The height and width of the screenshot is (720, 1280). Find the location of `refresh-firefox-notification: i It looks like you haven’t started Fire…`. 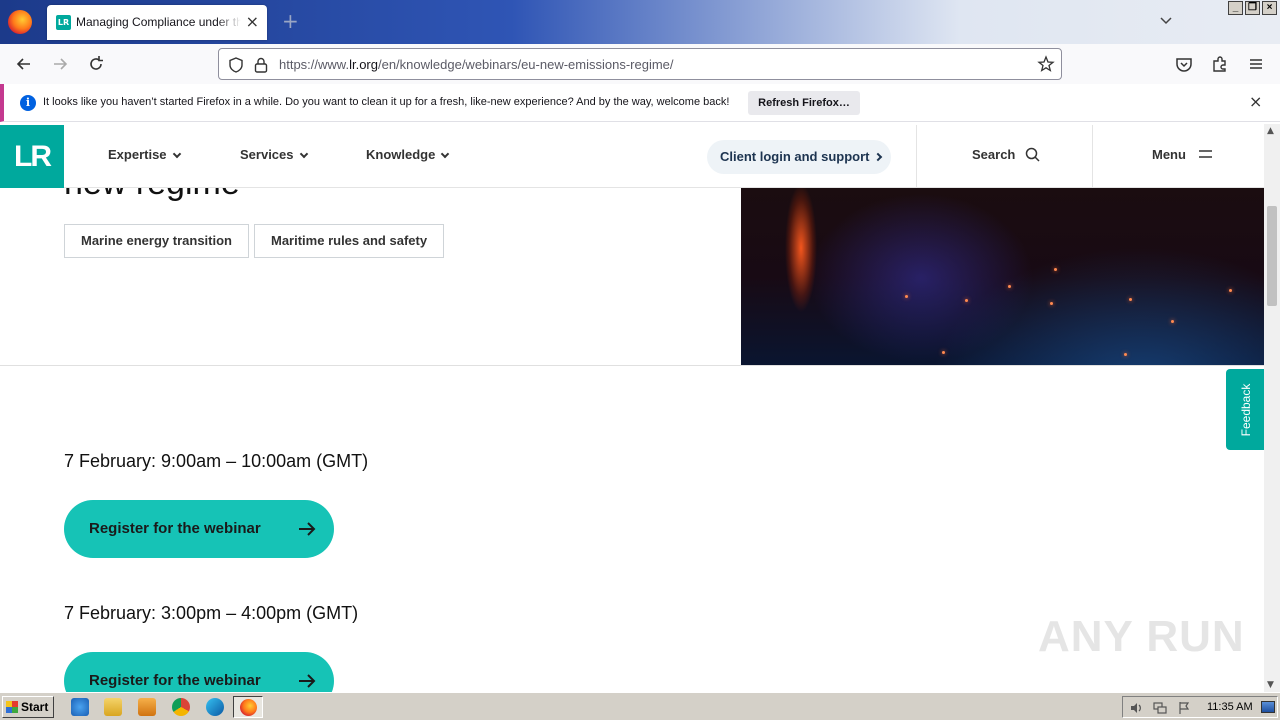

refresh-firefox-notification: i It looks like you haven’t started Fire… is located at coordinates (640, 103).